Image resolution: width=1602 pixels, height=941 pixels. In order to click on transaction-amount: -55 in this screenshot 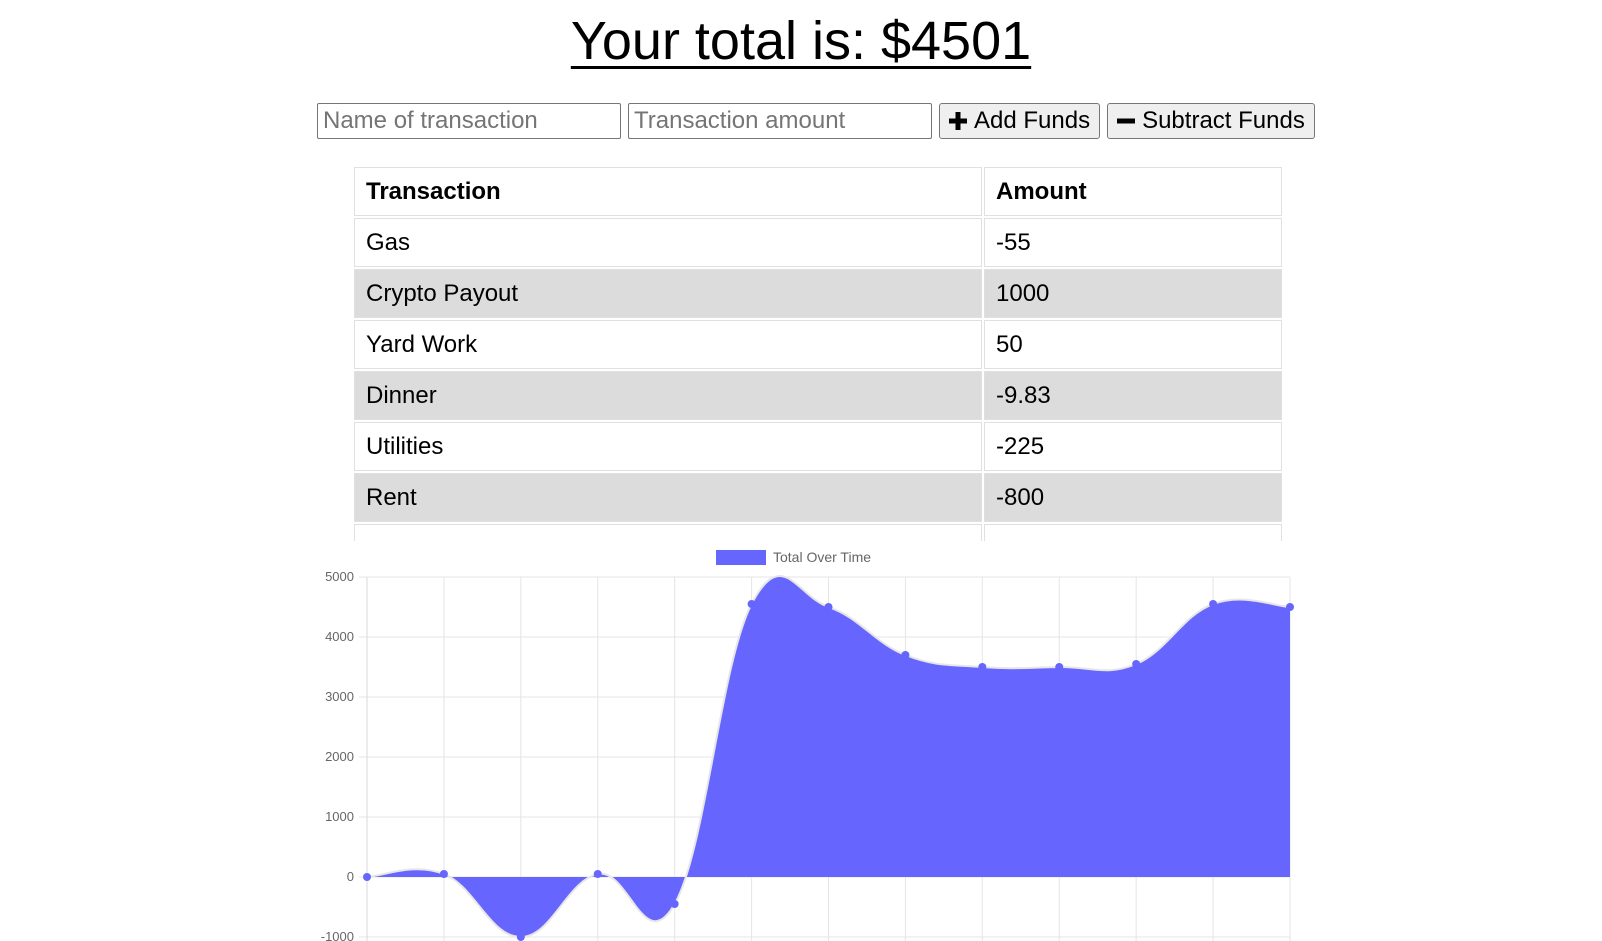, I will do `click(1133, 242)`.